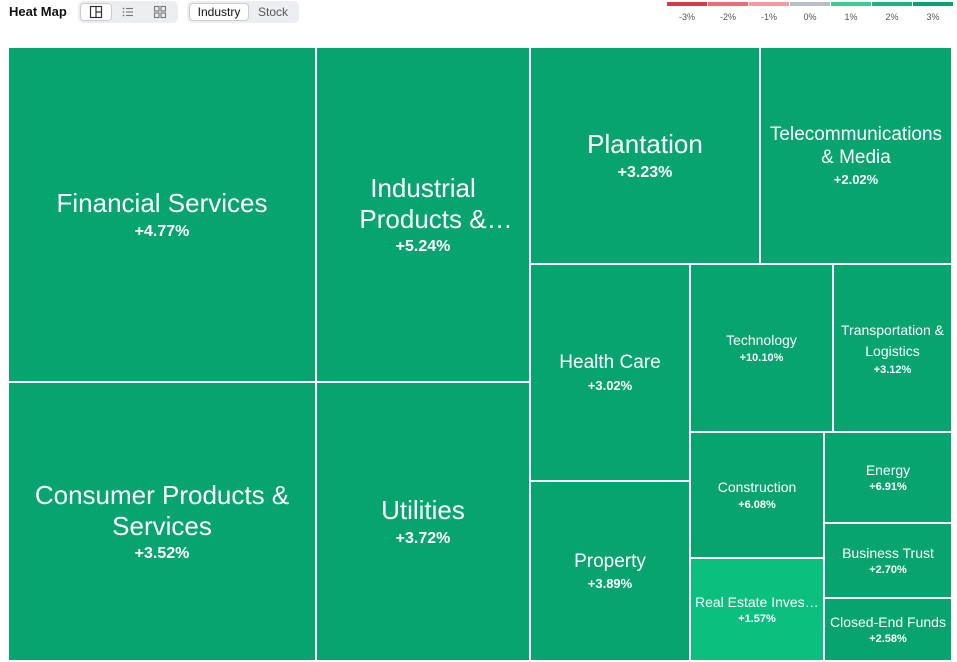 Image resolution: width=957 pixels, height=662 pixels. Describe the element at coordinates (810, 17) in the screenshot. I see `legend-label: 0%` at that location.